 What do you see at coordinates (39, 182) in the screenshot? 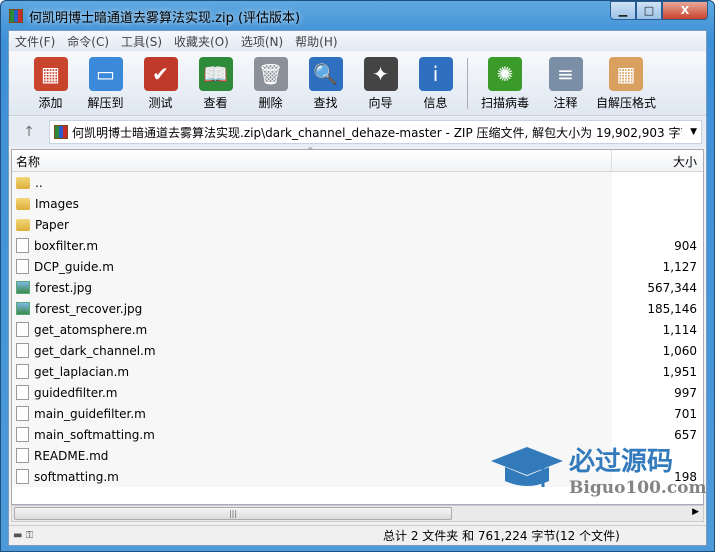
I see `file-name: ..` at bounding box center [39, 182].